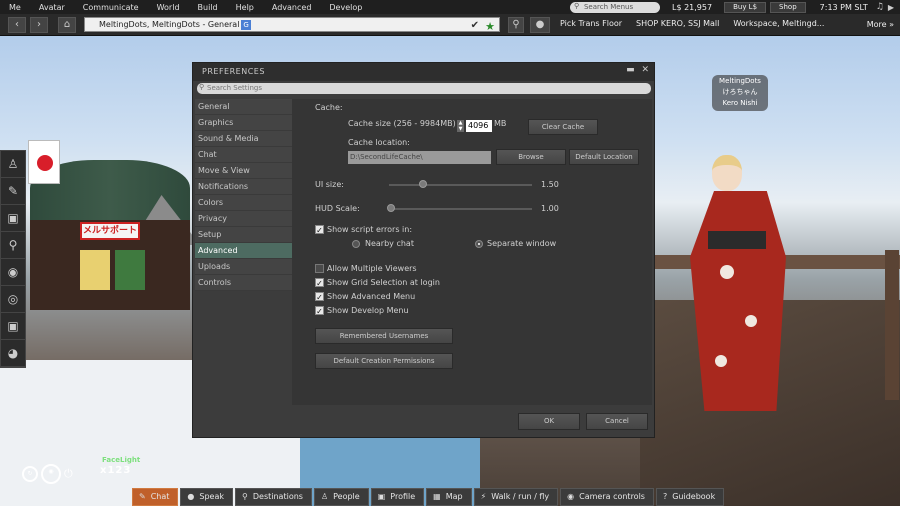  Describe the element at coordinates (614, 7) in the screenshot. I see `search-menus-input: Search Menus` at that location.